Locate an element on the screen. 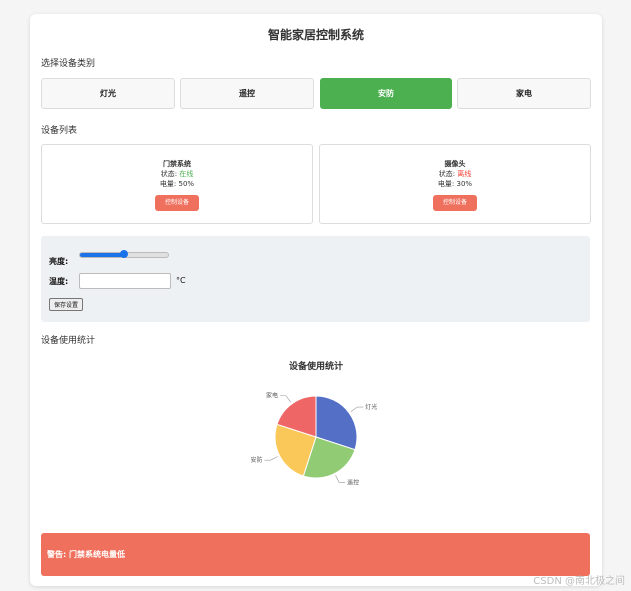 This screenshot has height=591, width=631. device-battery: 电量: 50% is located at coordinates (177, 184).